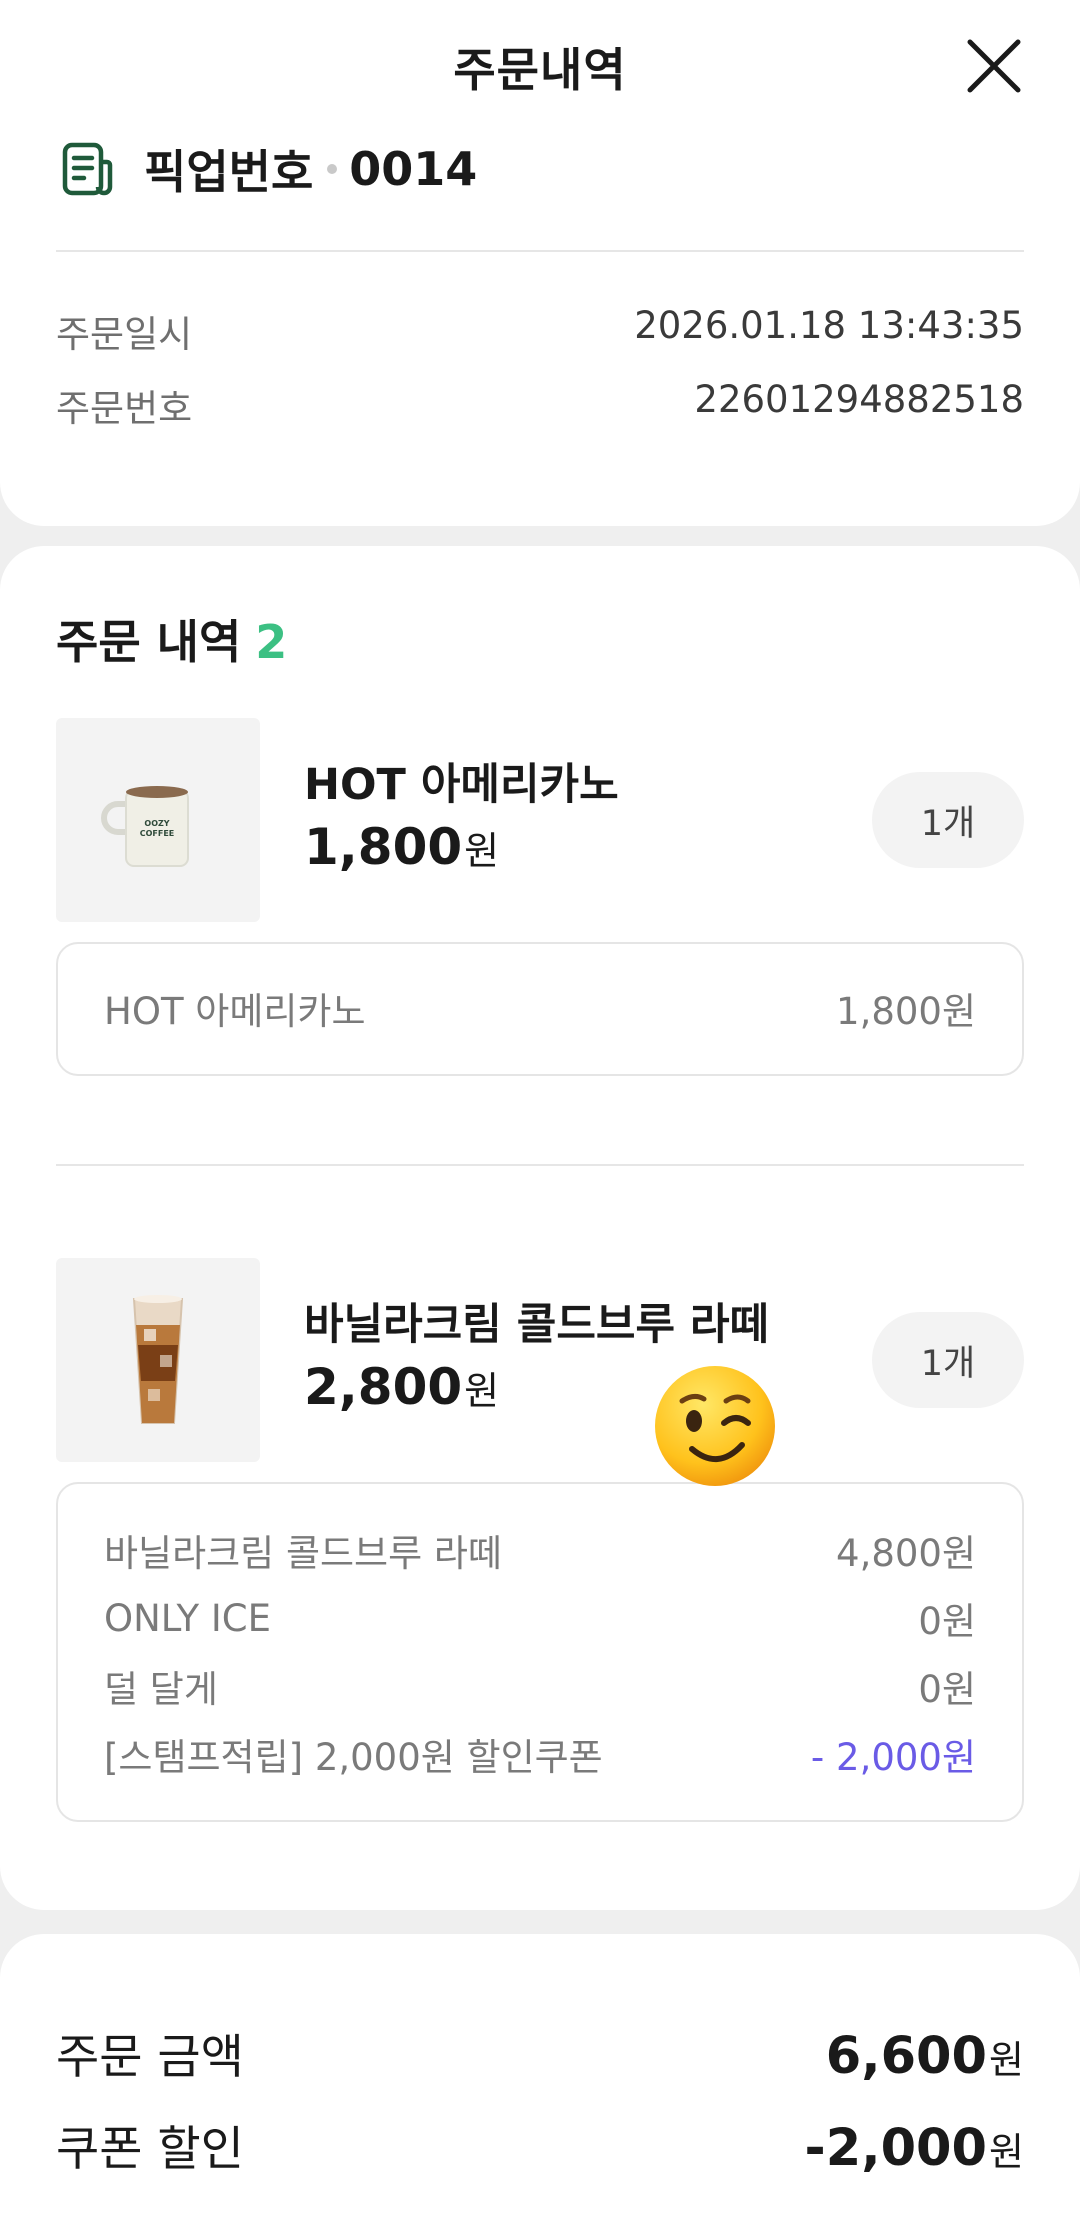 This screenshot has width=1080, height=2234. I want to click on close-icon, so click(994, 66).